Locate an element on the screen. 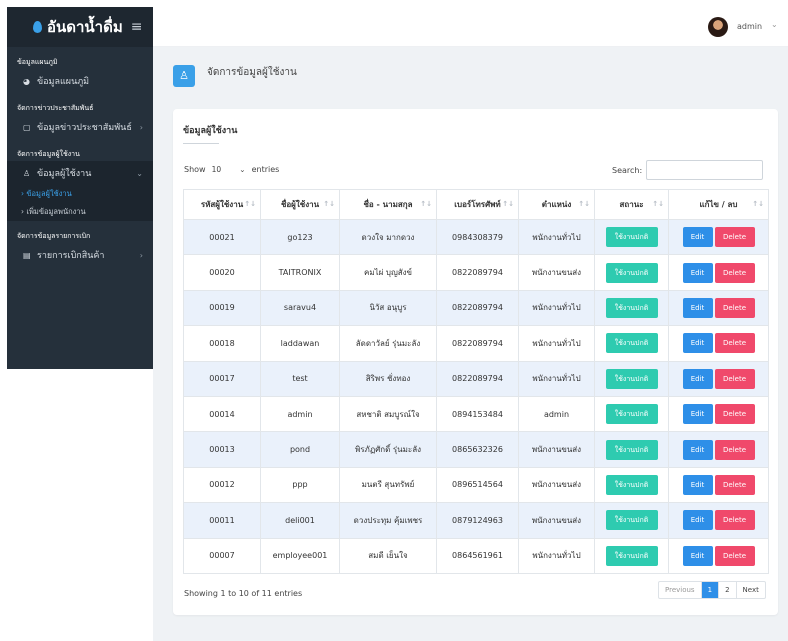 The image size is (788, 641). table-info: Showing 1 to 10 of 11 entries is located at coordinates (243, 593).